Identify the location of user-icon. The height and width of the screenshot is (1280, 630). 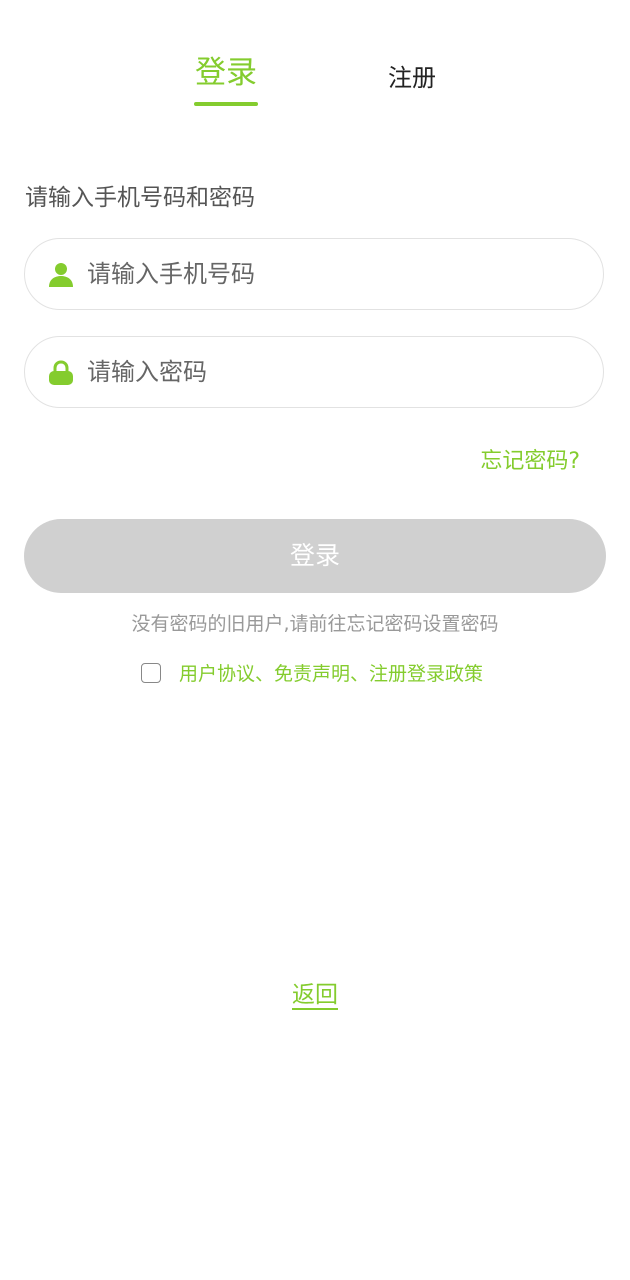
(61, 275).